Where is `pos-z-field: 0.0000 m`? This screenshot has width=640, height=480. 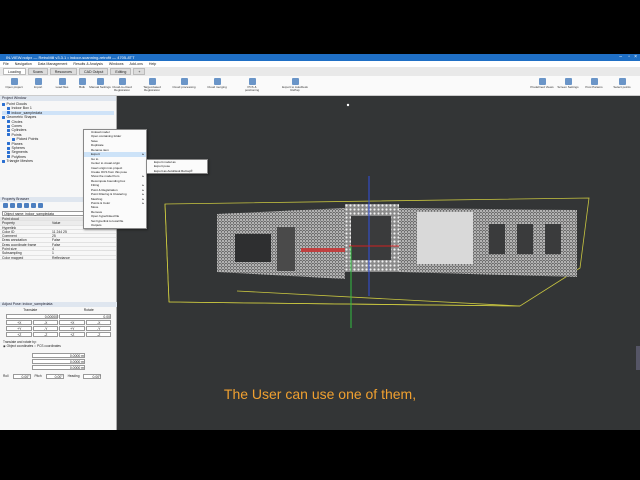
pos-z-field: 0.0000 m is located at coordinates (58, 367).